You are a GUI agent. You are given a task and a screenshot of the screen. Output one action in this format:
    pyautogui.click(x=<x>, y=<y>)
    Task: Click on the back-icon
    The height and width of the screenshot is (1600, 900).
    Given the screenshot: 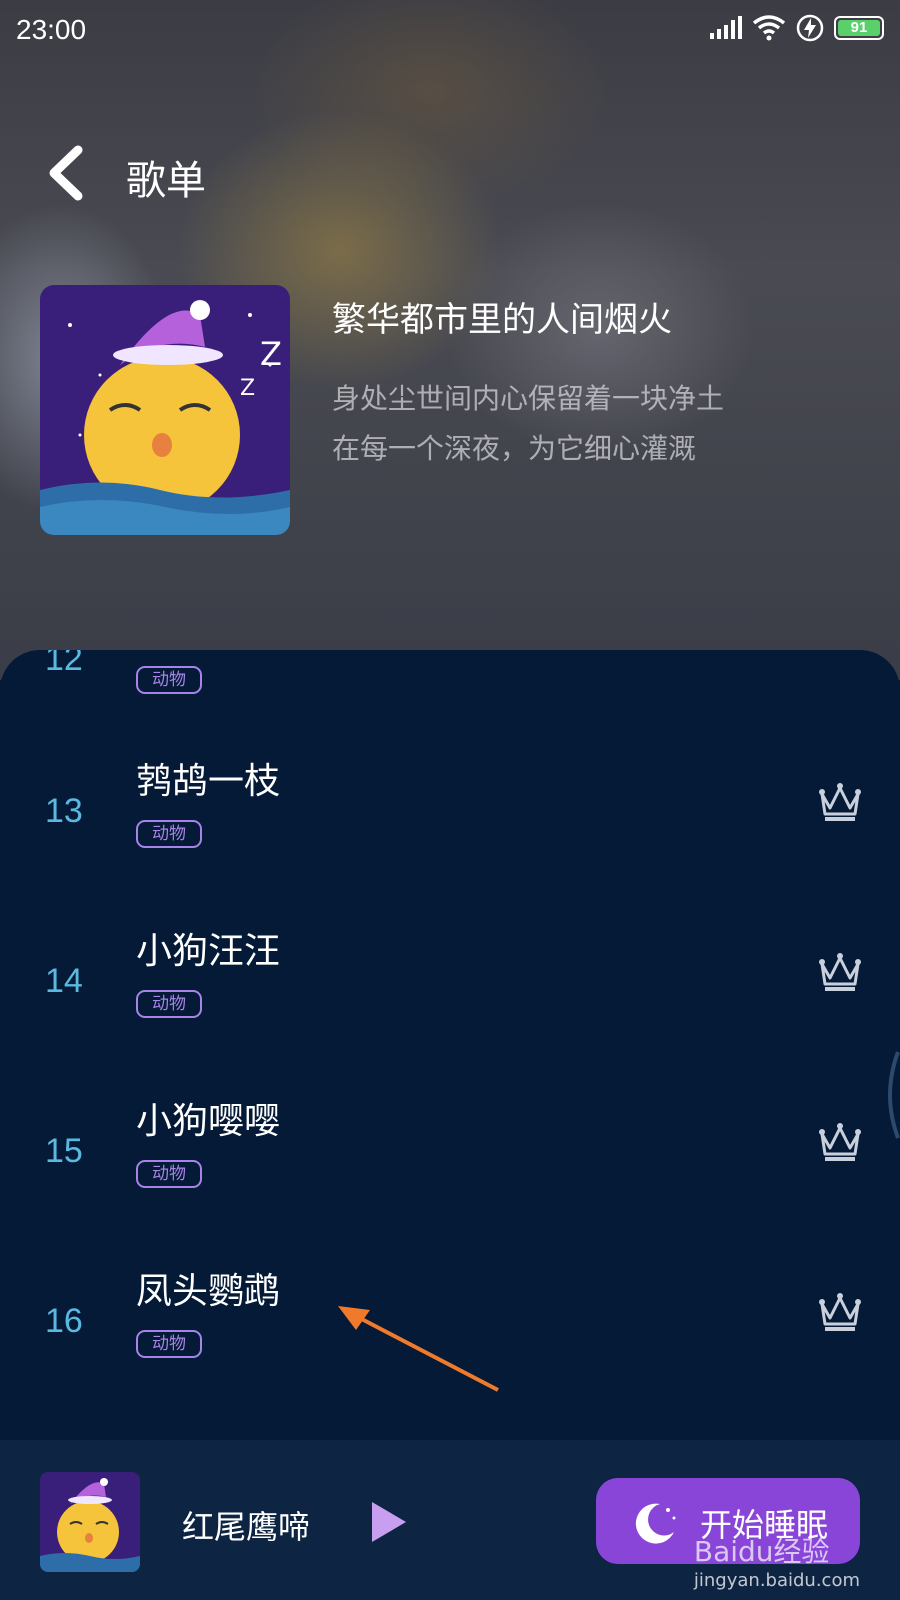 What is the action you would take?
    pyautogui.click(x=70, y=173)
    